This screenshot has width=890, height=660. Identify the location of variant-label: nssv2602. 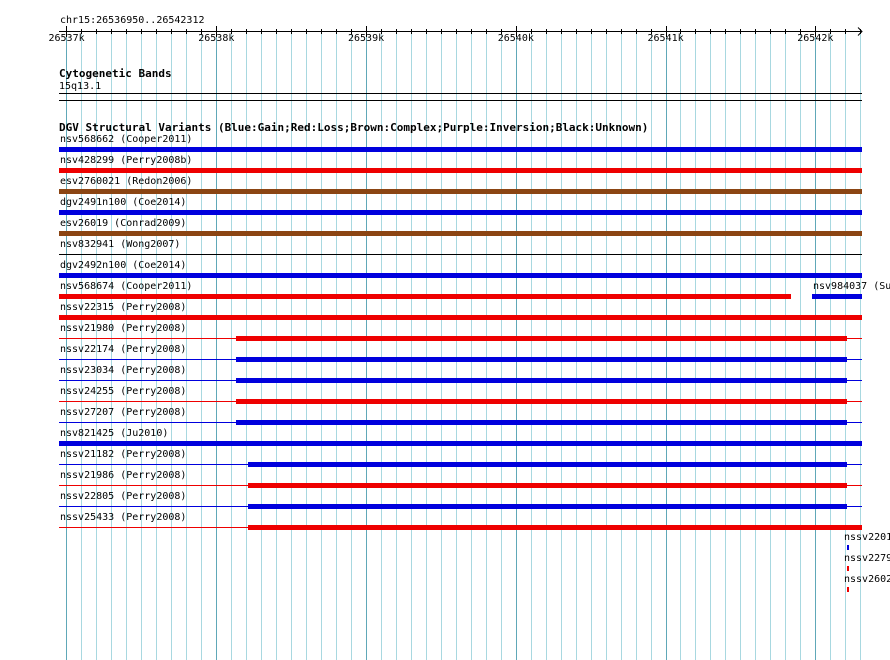
(867, 580).